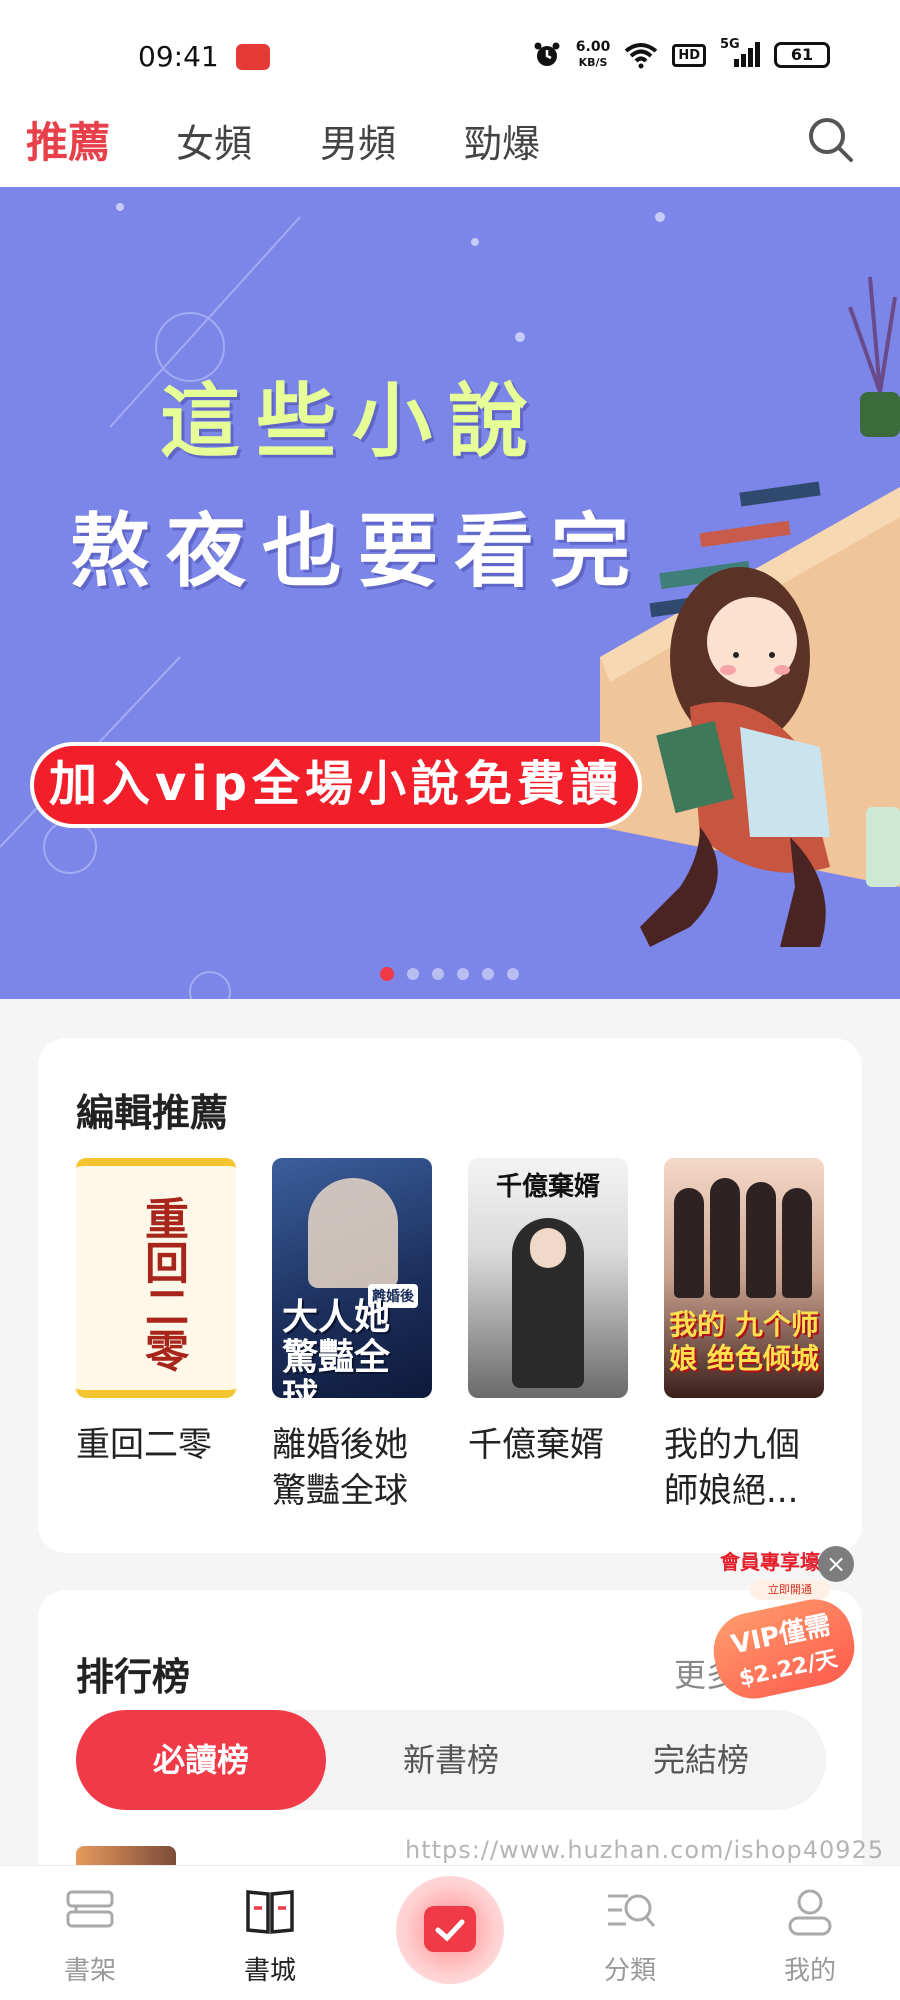 The height and width of the screenshot is (2000, 900). I want to click on tab-male: 男頻, so click(358, 140).